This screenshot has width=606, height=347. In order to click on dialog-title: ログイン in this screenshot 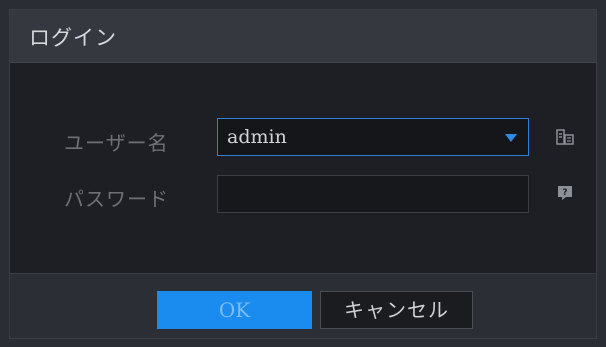, I will do `click(73, 38)`.